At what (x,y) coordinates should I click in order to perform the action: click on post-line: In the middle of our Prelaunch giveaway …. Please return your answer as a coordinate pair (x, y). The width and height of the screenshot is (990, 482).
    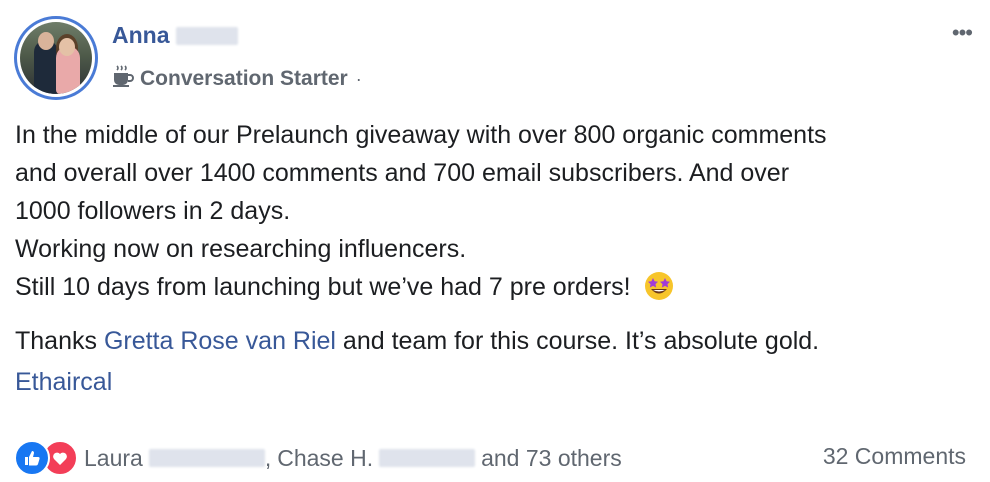
    Looking at the image, I should click on (421, 135).